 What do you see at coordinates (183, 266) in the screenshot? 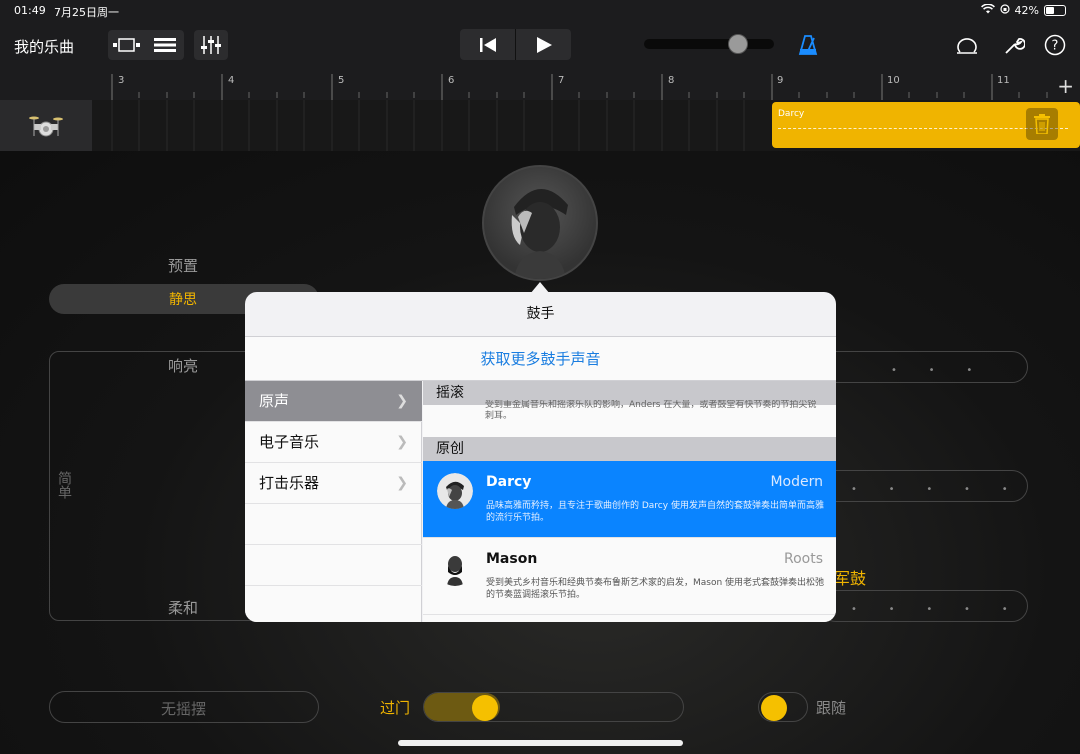
I see `preset-label: 预置` at bounding box center [183, 266].